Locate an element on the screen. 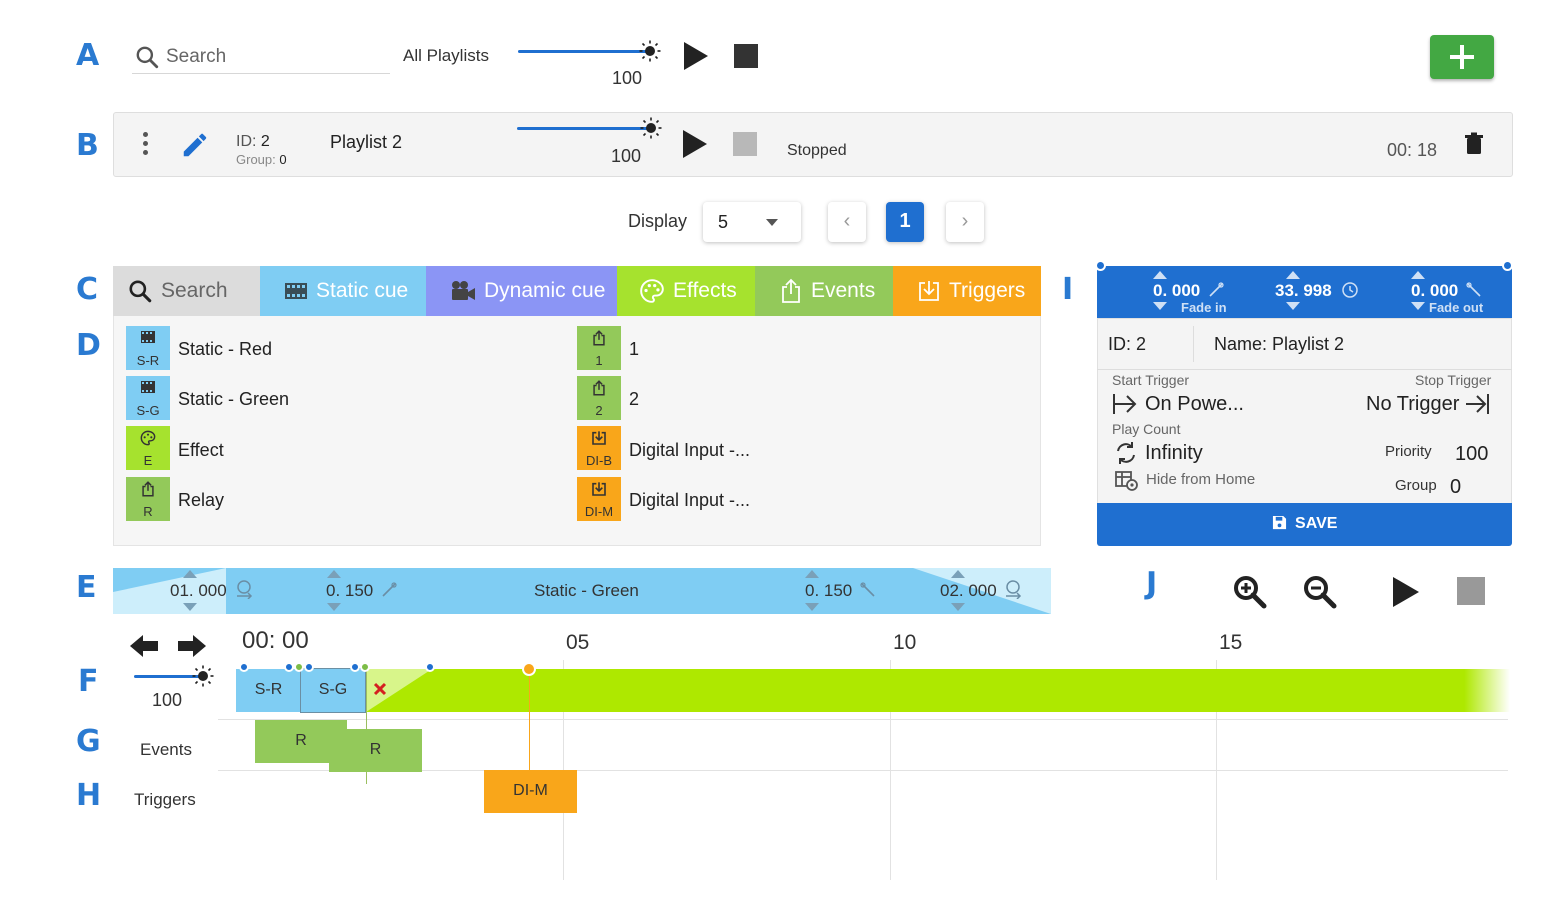 The height and width of the screenshot is (900, 1548). edit-pencil-icon is located at coordinates (195, 145).